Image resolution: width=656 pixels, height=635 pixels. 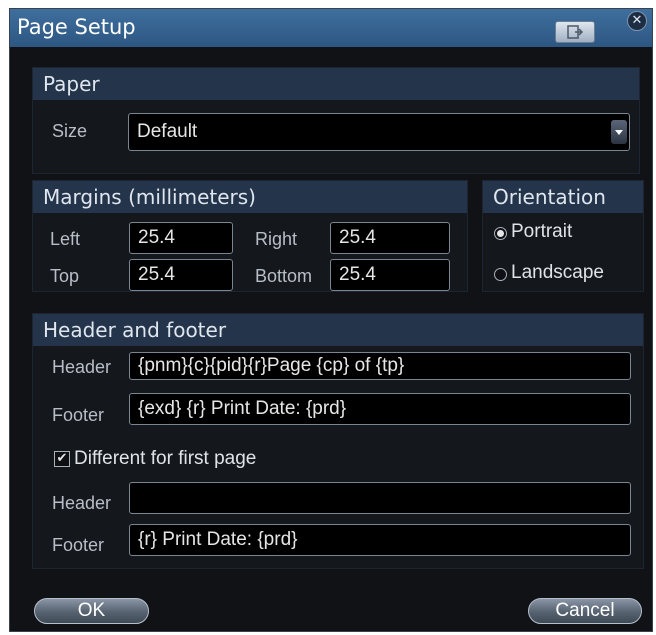 I want to click on left-margin-field: 25.4, so click(x=181, y=238).